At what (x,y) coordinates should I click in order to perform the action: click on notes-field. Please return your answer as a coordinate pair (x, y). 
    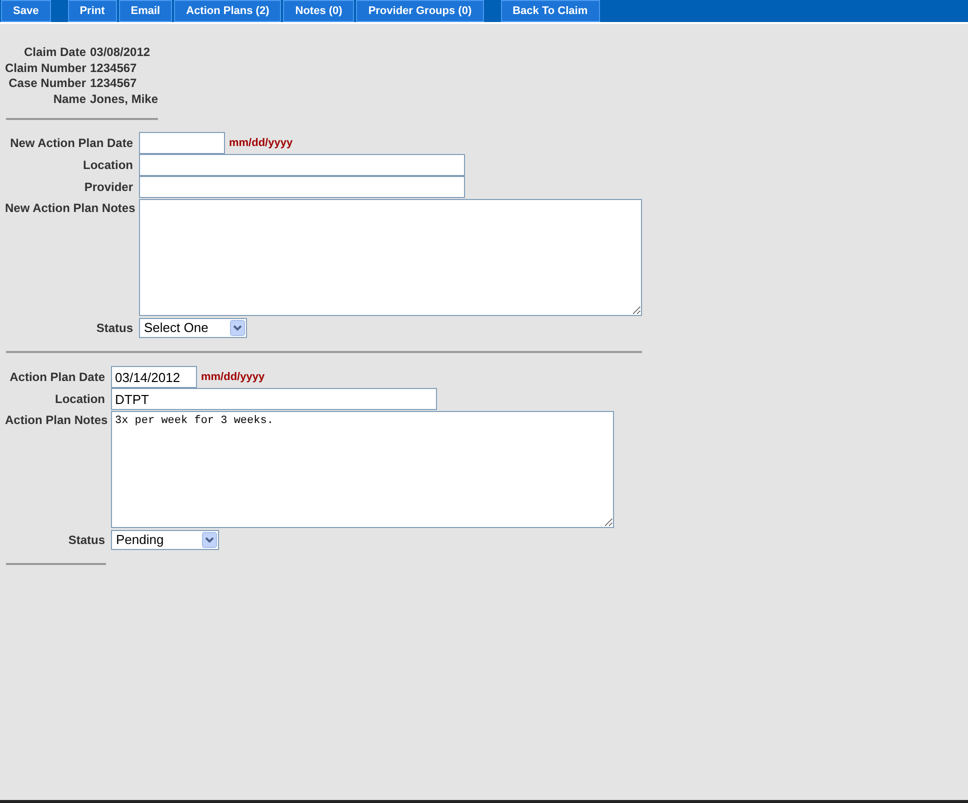
    Looking at the image, I should click on (390, 257).